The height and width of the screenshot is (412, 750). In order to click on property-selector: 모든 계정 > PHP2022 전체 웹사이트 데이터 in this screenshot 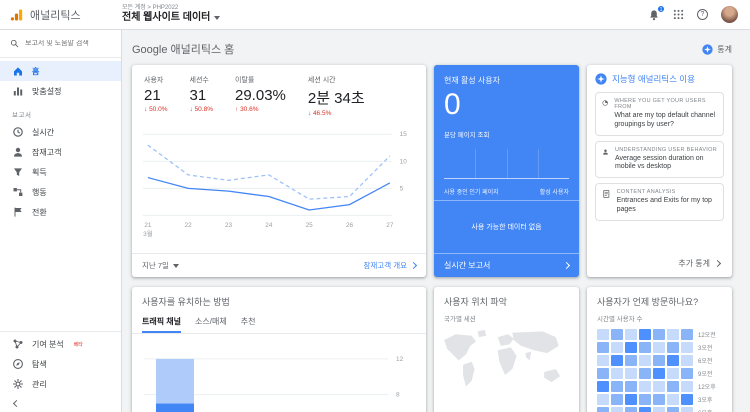, I will do `click(171, 14)`.